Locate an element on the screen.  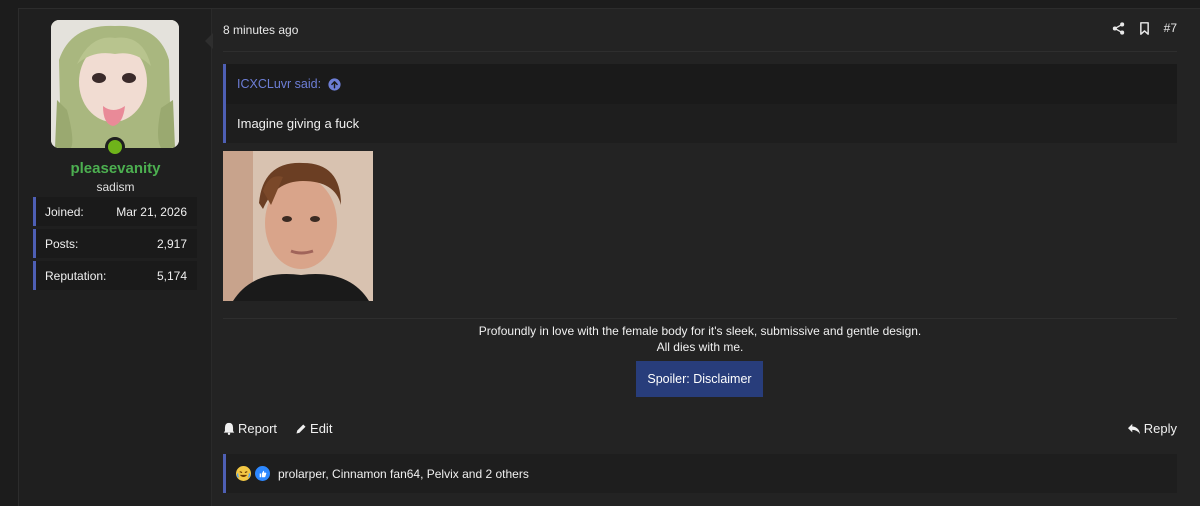
post-number: #7 is located at coordinates (1170, 28).